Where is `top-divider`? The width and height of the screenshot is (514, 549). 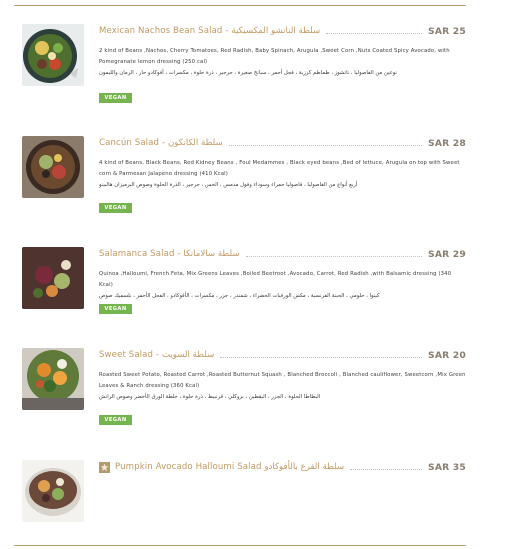
top-divider is located at coordinates (240, 5).